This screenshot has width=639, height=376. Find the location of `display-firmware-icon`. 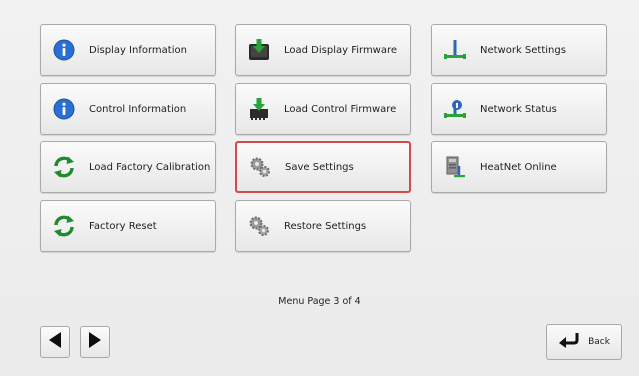

display-firmware-icon is located at coordinates (259, 50).